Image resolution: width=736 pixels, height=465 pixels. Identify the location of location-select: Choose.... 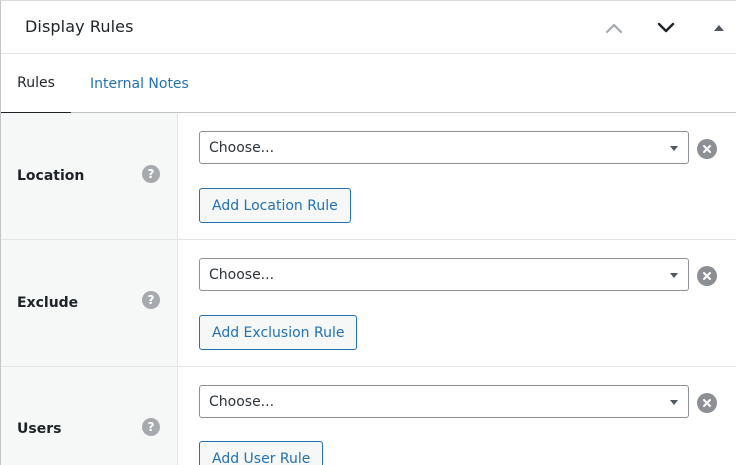
(444, 147).